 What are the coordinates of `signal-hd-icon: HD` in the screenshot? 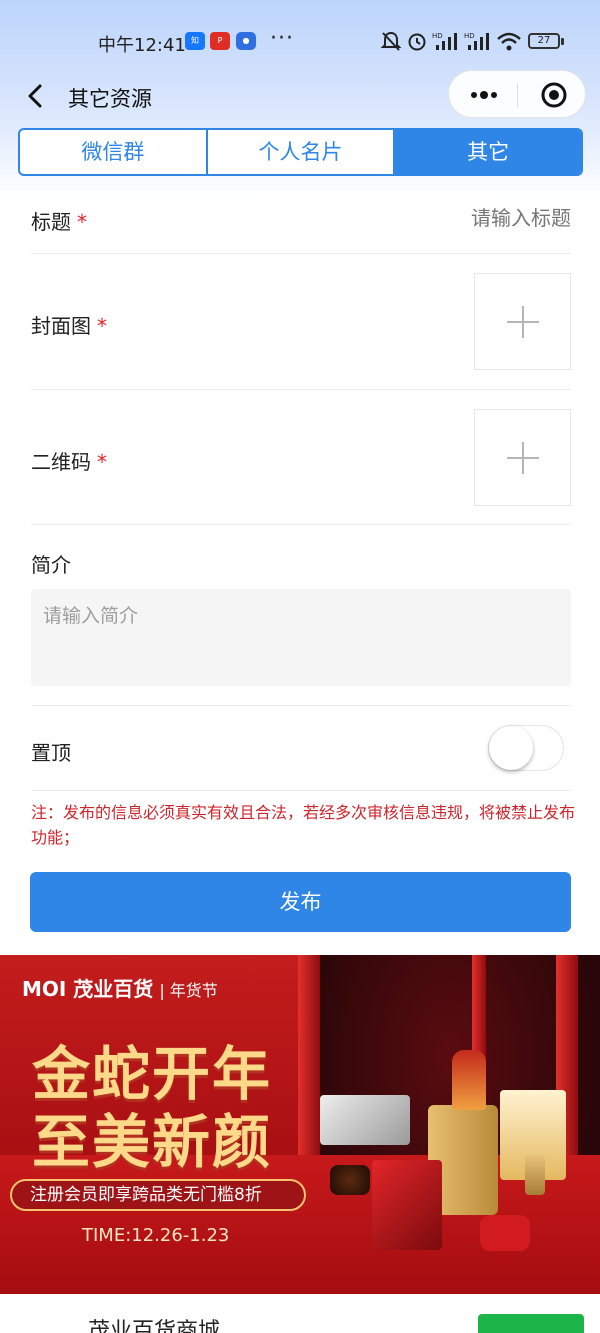 It's located at (444, 41).